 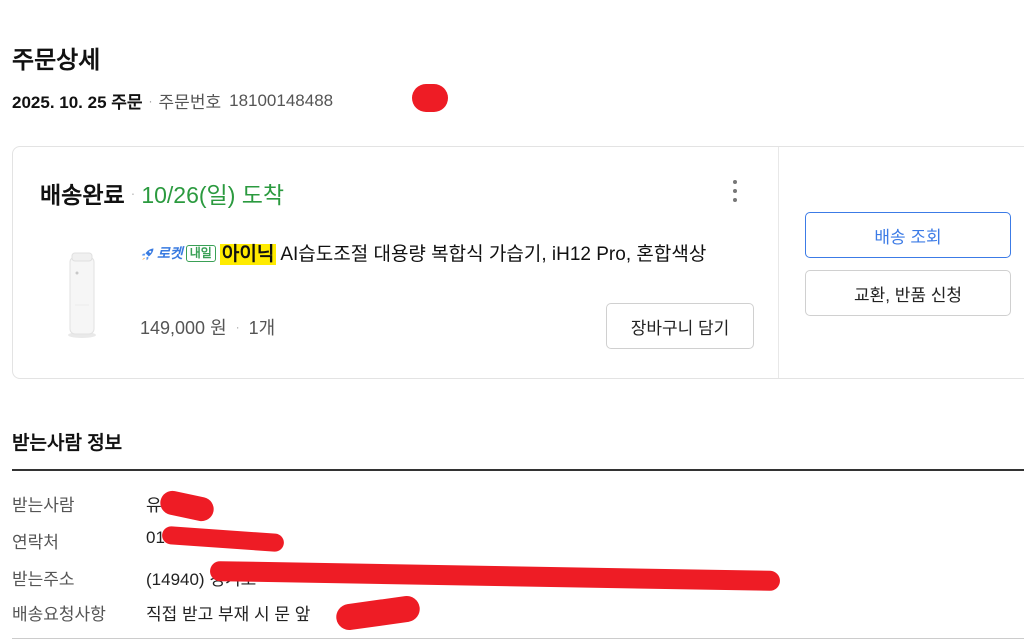 What do you see at coordinates (213, 195) in the screenshot?
I see `arrival-date: 10/26(일) 도착` at bounding box center [213, 195].